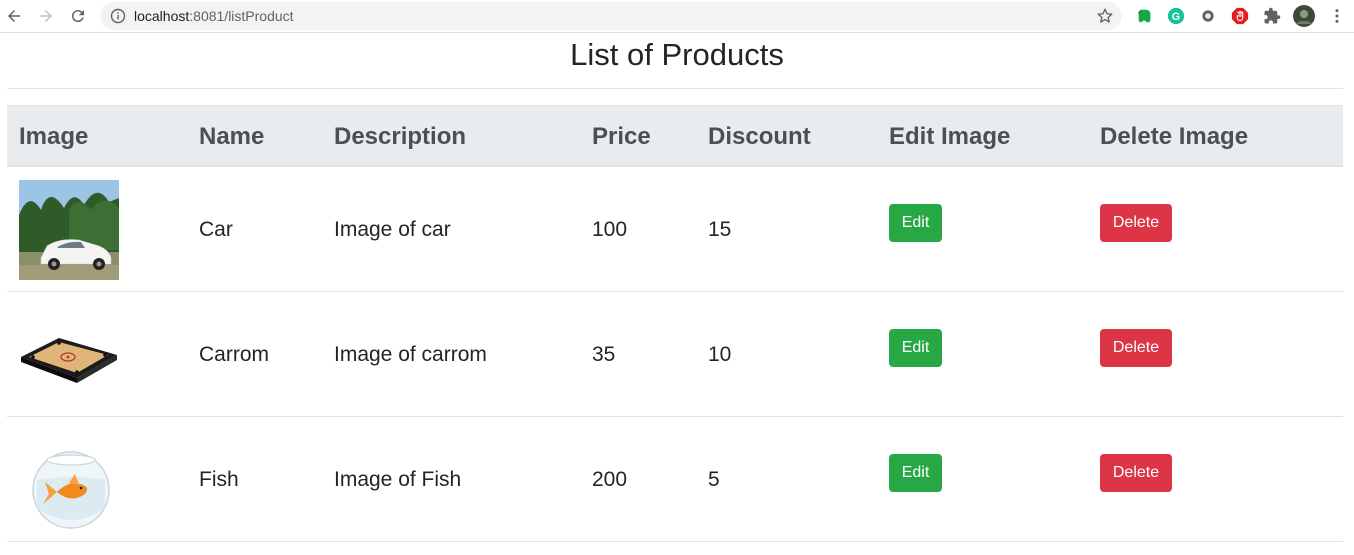 The height and width of the screenshot is (555, 1354). Describe the element at coordinates (610, 479) in the screenshot. I see `cell-price: 200` at that location.